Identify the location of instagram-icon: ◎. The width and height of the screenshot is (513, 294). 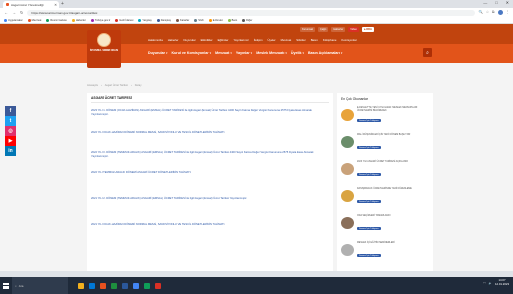
(10, 131).